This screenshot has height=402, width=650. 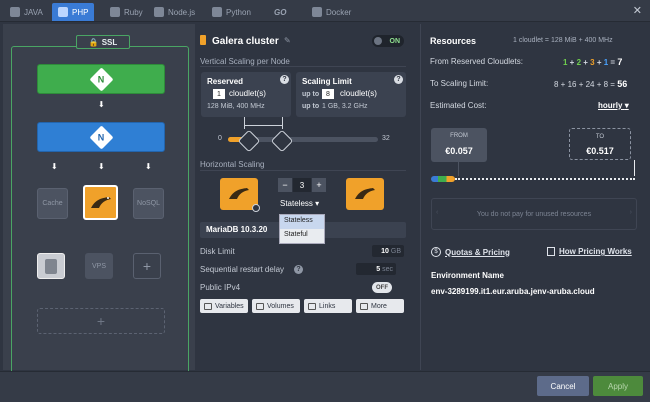 I want to click on load-balancer-node: N, so click(x=101, y=79).